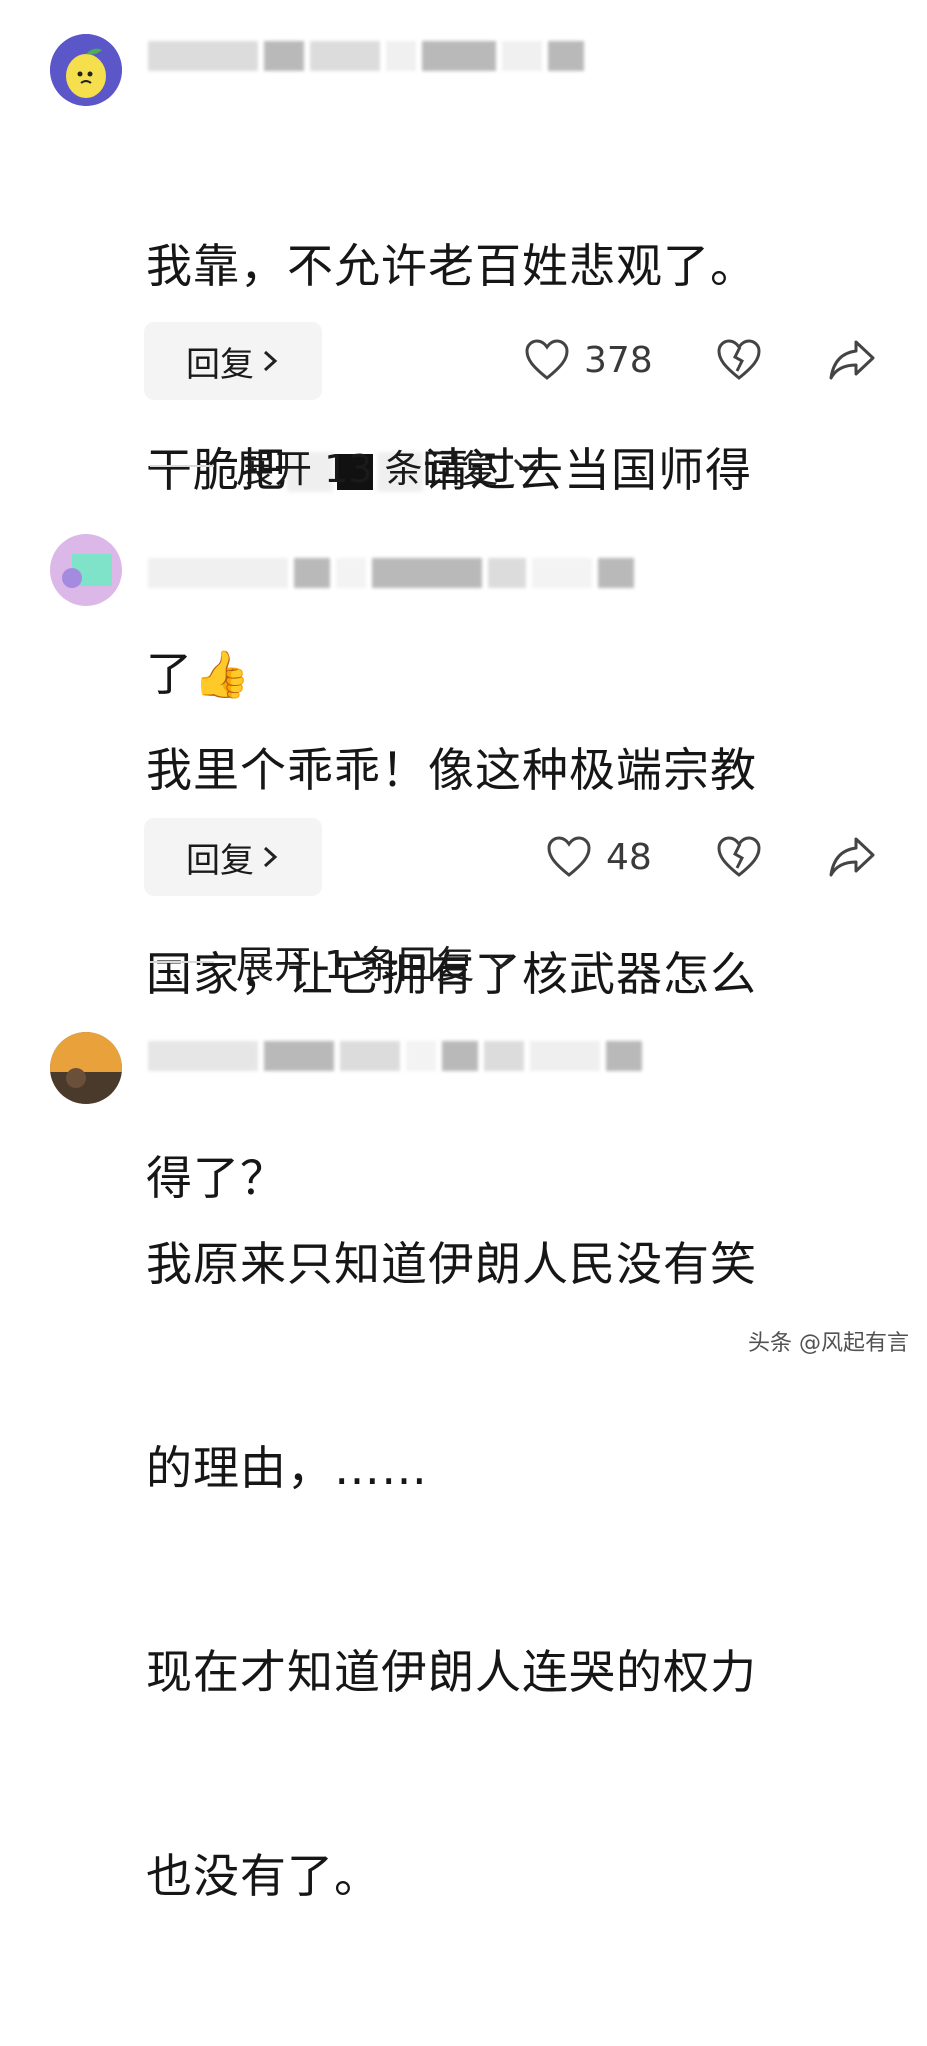 This screenshot has height=2046, width=927. What do you see at coordinates (367, 469) in the screenshot?
I see `expand-label: 展开 13 条回复` at bounding box center [367, 469].